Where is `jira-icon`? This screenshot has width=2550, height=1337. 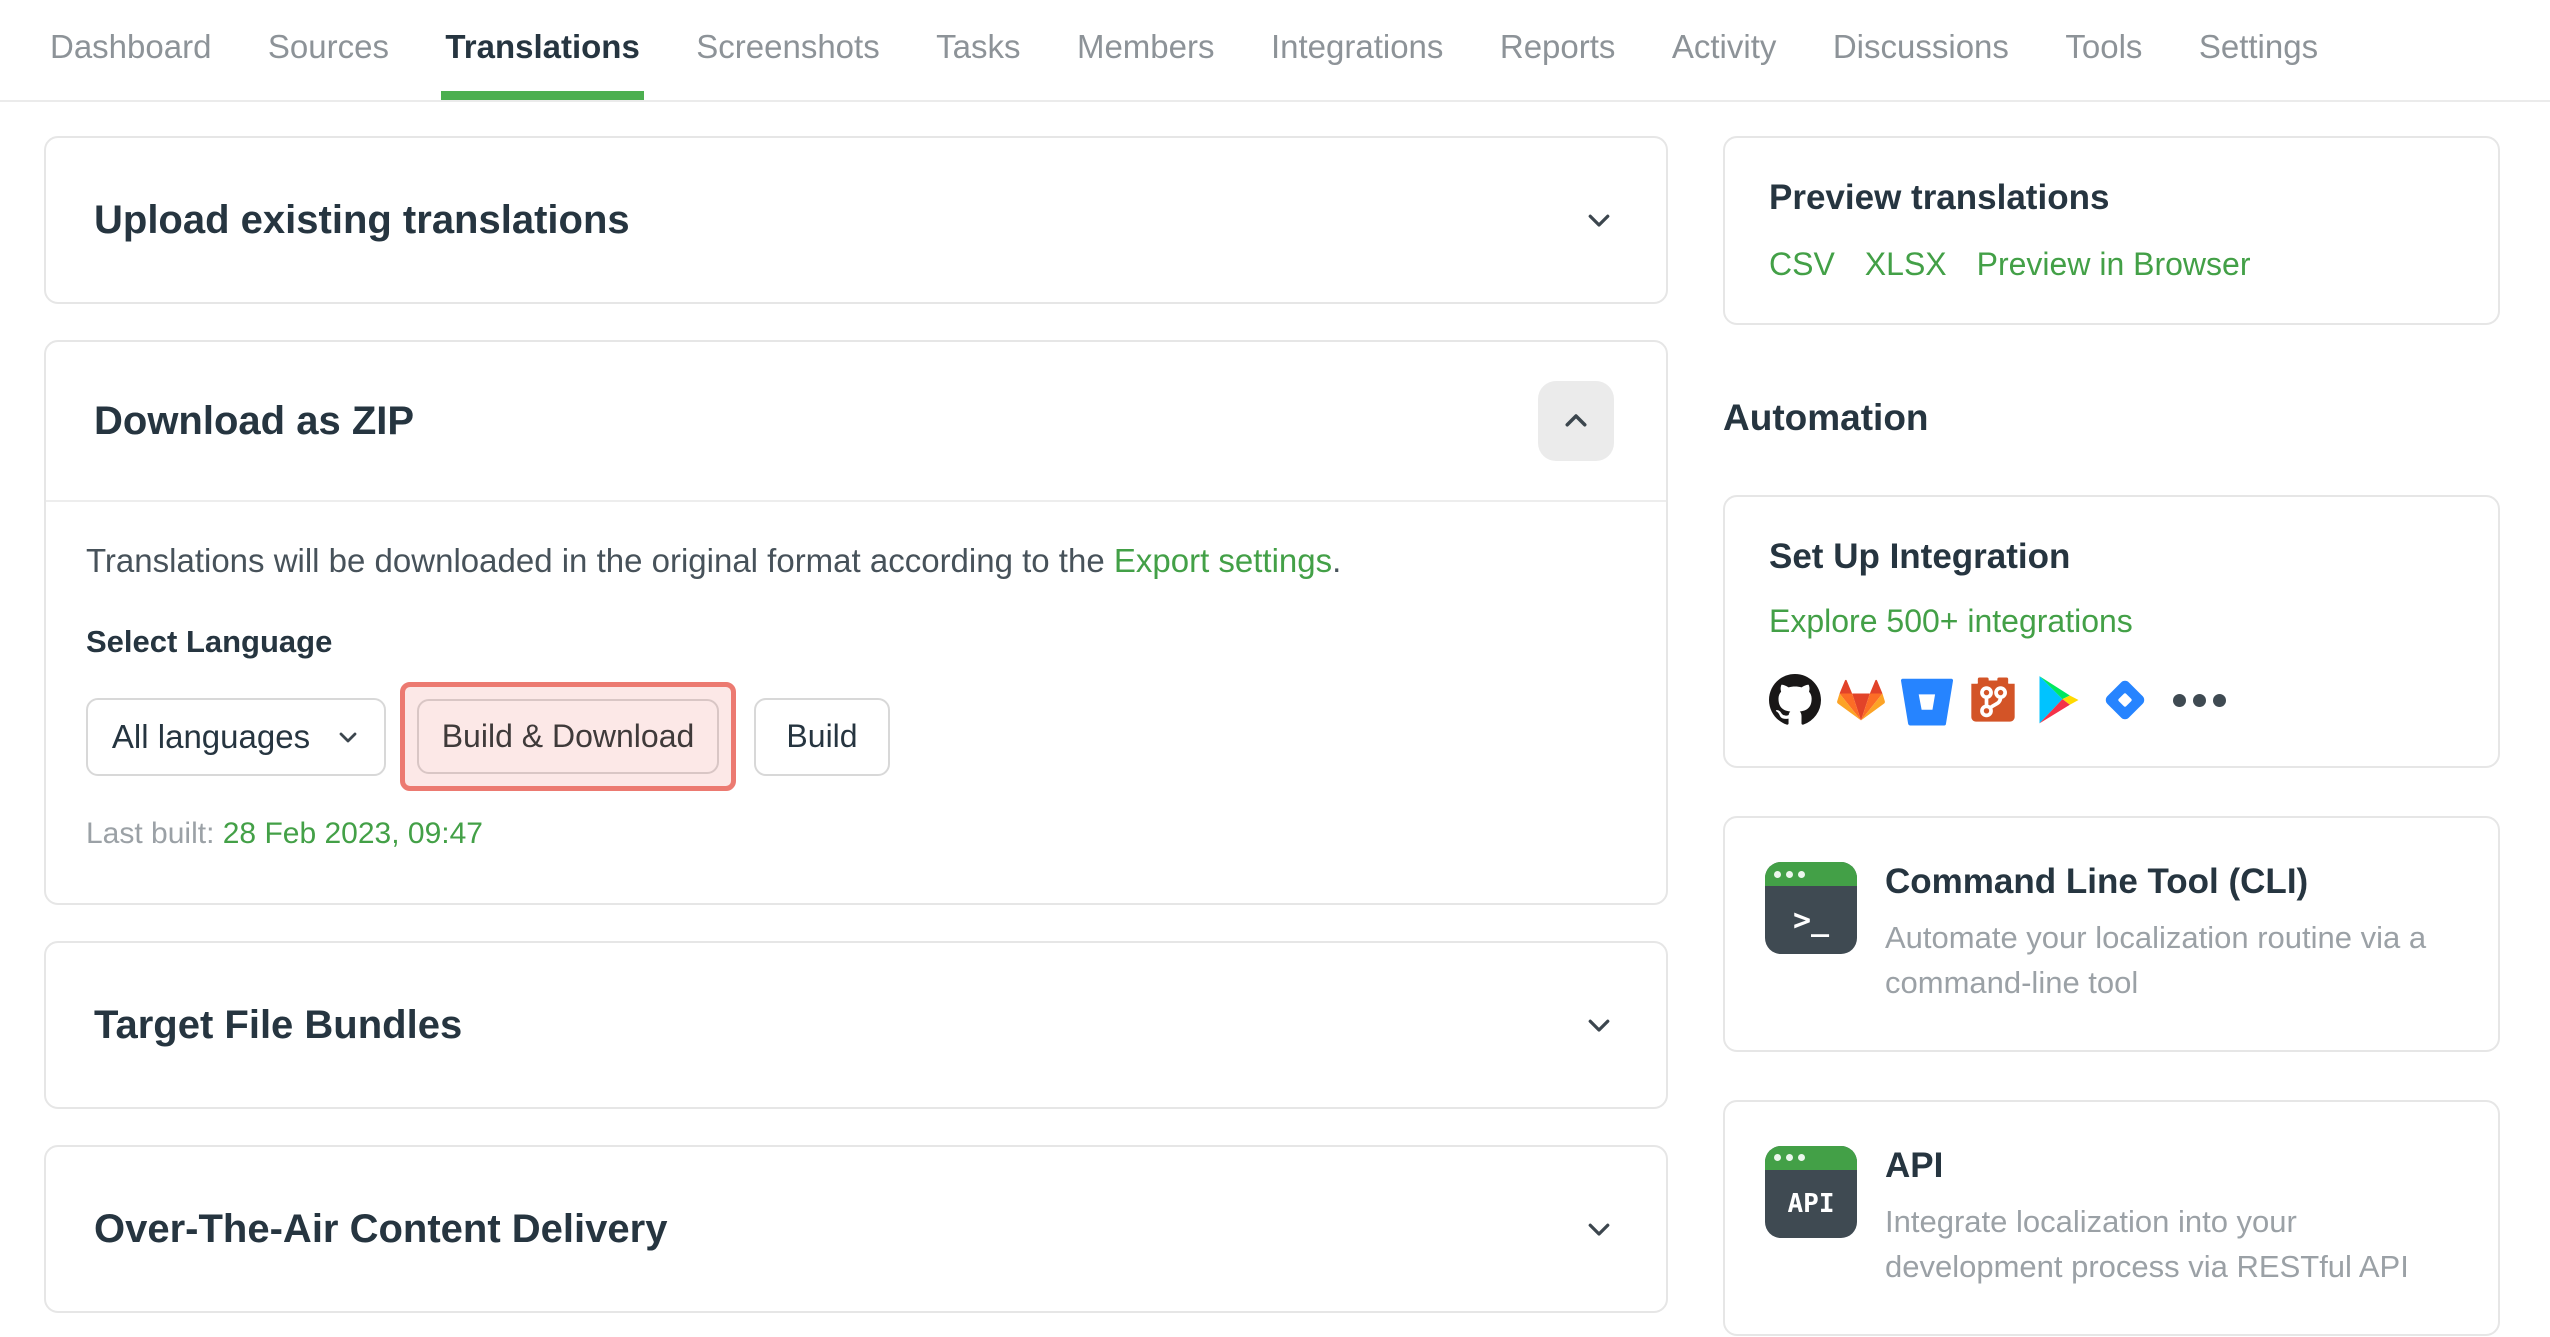
jira-icon is located at coordinates (2125, 700).